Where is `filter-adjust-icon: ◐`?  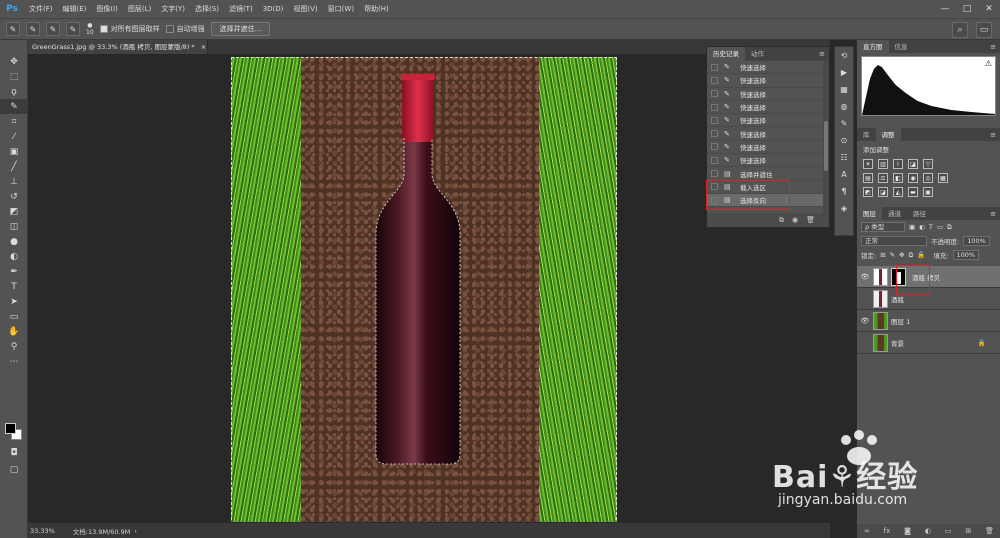
filter-adjust-icon: ◐ is located at coordinates (922, 227).